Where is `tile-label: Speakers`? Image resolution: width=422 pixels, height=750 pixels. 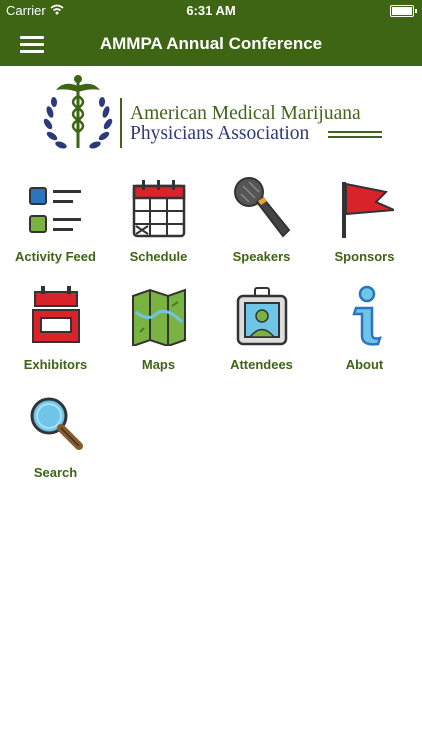
tile-label: Speakers is located at coordinates (261, 256).